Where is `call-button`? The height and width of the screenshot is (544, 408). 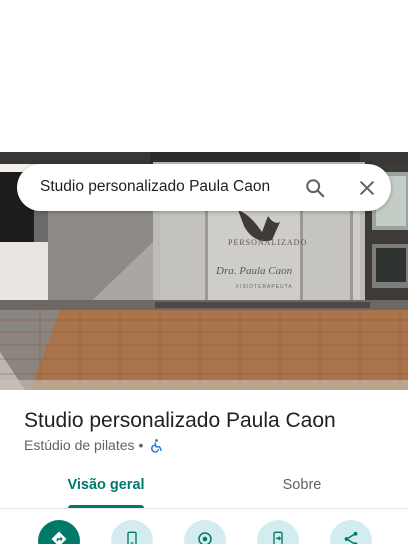
call-button is located at coordinates (132, 532).